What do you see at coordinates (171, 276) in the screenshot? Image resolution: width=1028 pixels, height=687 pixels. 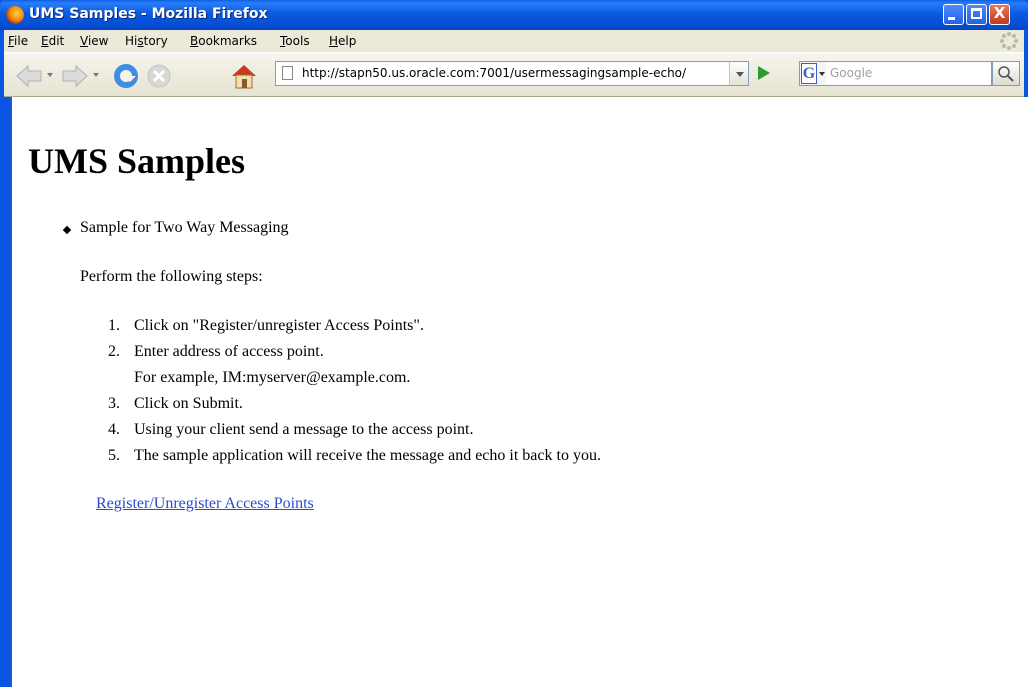 I see `steps-intro: Perform the following steps:` at bounding box center [171, 276].